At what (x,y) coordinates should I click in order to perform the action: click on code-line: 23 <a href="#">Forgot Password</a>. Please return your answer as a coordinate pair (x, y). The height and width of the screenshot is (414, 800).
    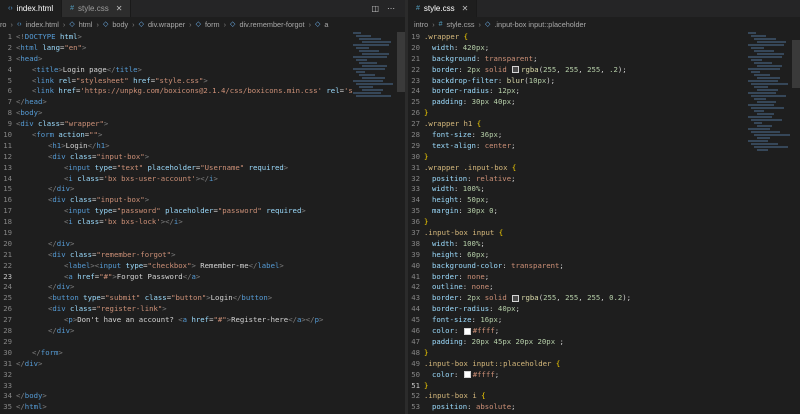
    Looking at the image, I should click on (202, 277).